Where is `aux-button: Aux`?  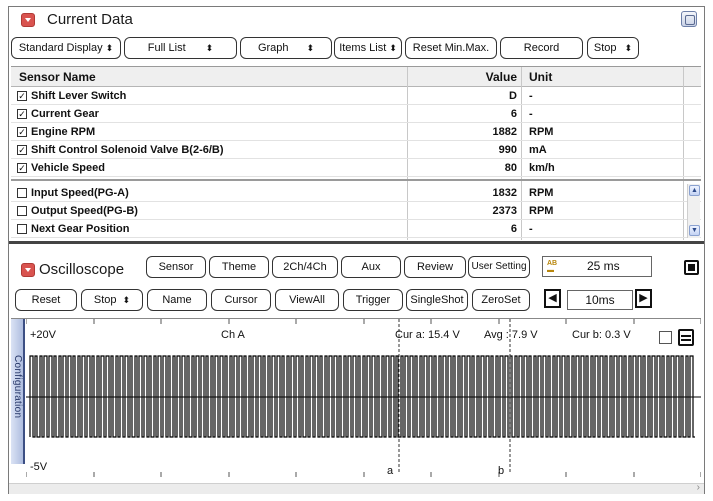
aux-button: Aux is located at coordinates (371, 267).